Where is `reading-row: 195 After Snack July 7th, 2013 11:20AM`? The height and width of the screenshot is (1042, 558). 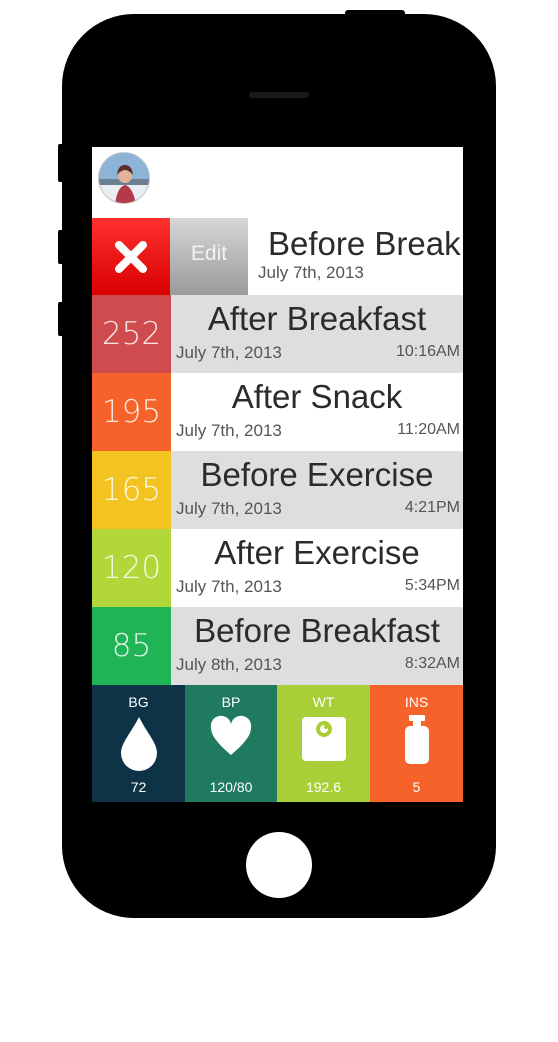 reading-row: 195 After Snack July 7th, 2013 11:20AM is located at coordinates (277, 412).